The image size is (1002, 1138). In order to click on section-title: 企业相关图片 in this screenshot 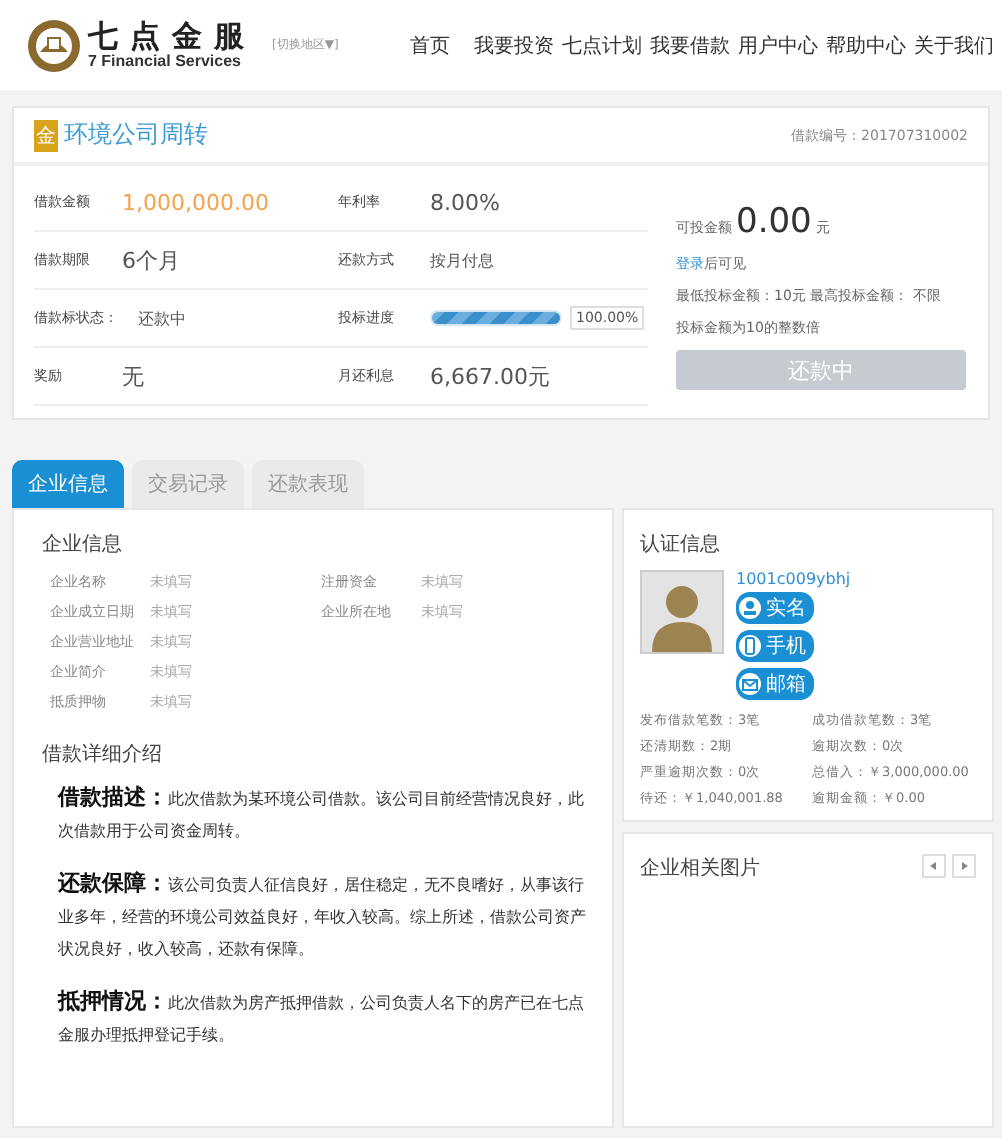, I will do `click(700, 868)`.